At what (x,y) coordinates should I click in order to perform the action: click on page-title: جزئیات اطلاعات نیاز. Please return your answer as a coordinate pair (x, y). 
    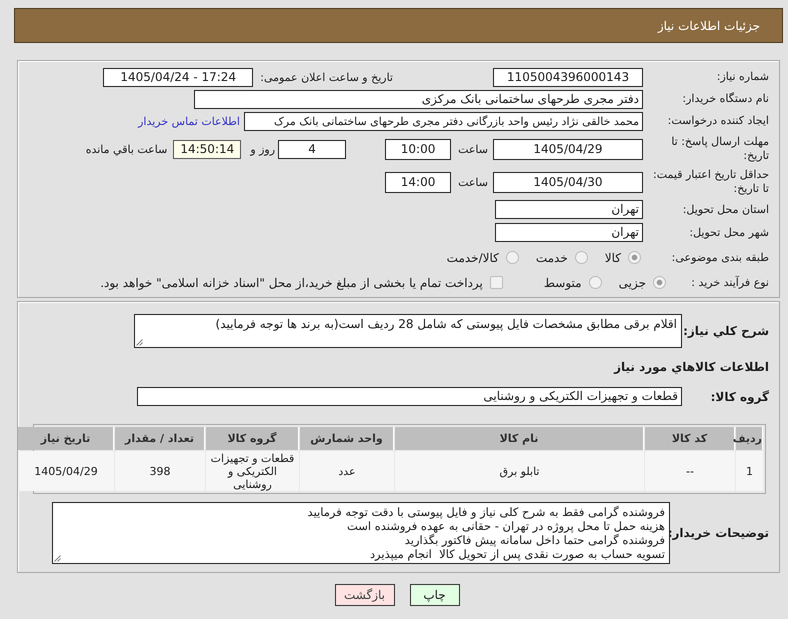
    Looking at the image, I should click on (709, 25).